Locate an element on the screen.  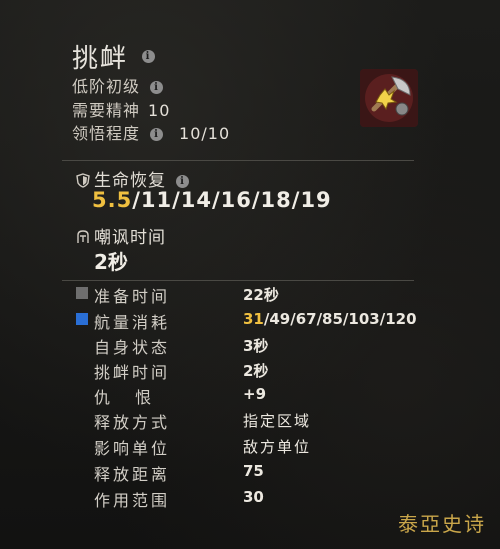
stat-value: 指定区域 is located at coordinates (277, 421).